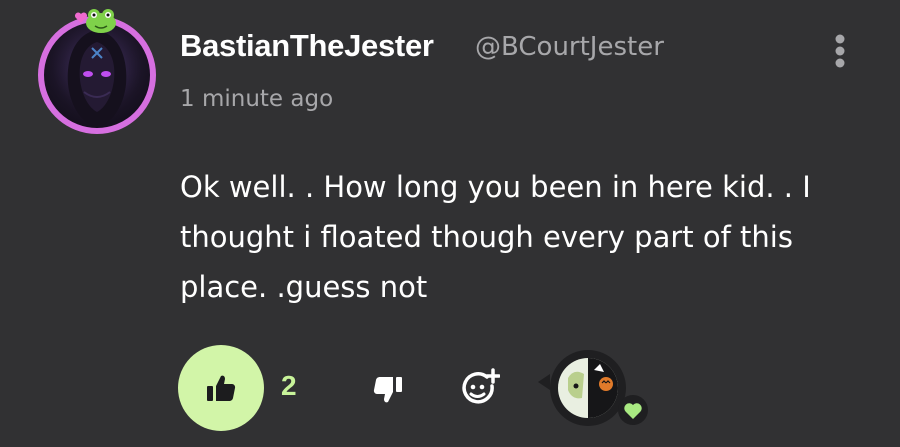 The width and height of the screenshot is (900, 447). I want to click on more-options-button, so click(840, 51).